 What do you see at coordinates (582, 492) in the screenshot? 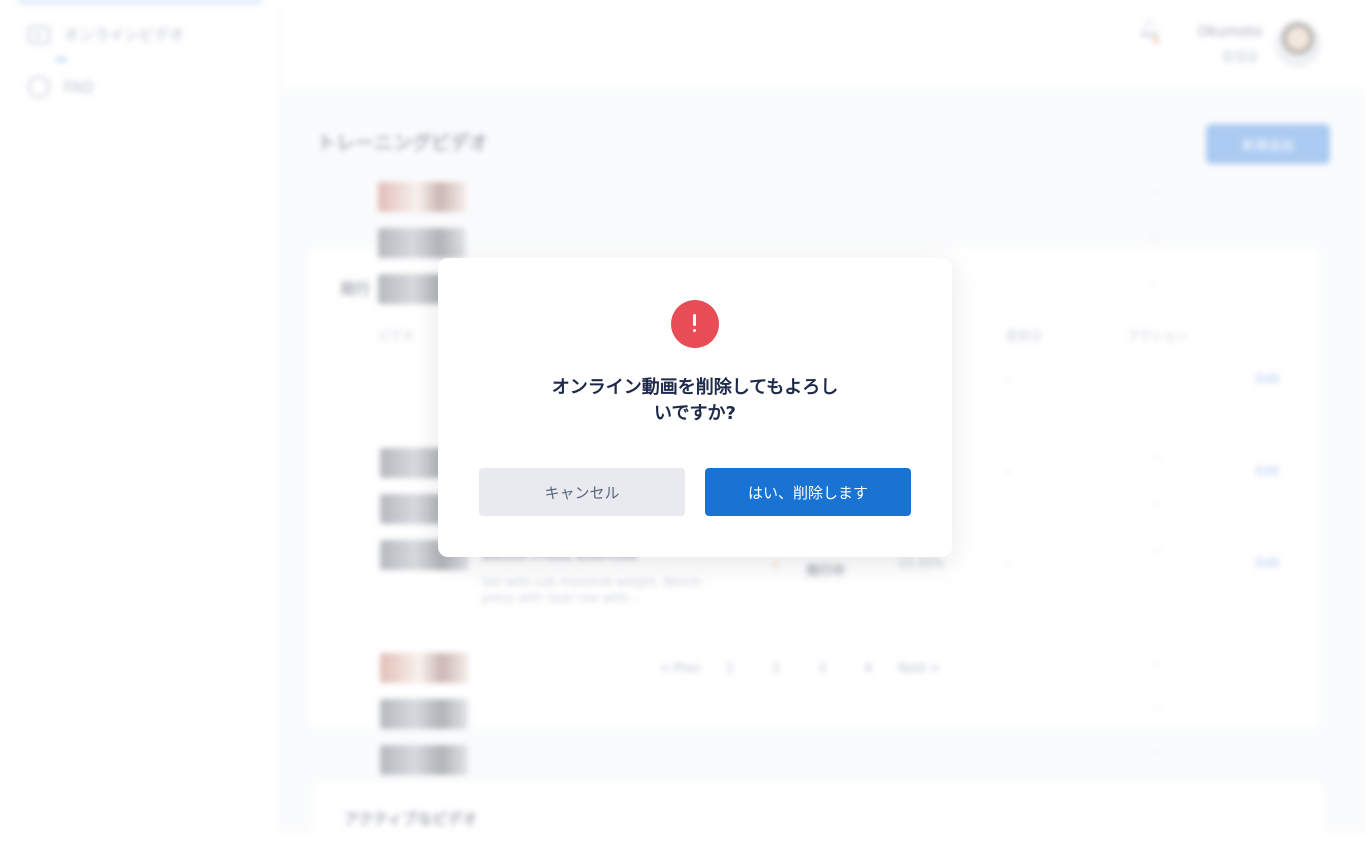
I see `cancel-button: キャンセル` at bounding box center [582, 492].